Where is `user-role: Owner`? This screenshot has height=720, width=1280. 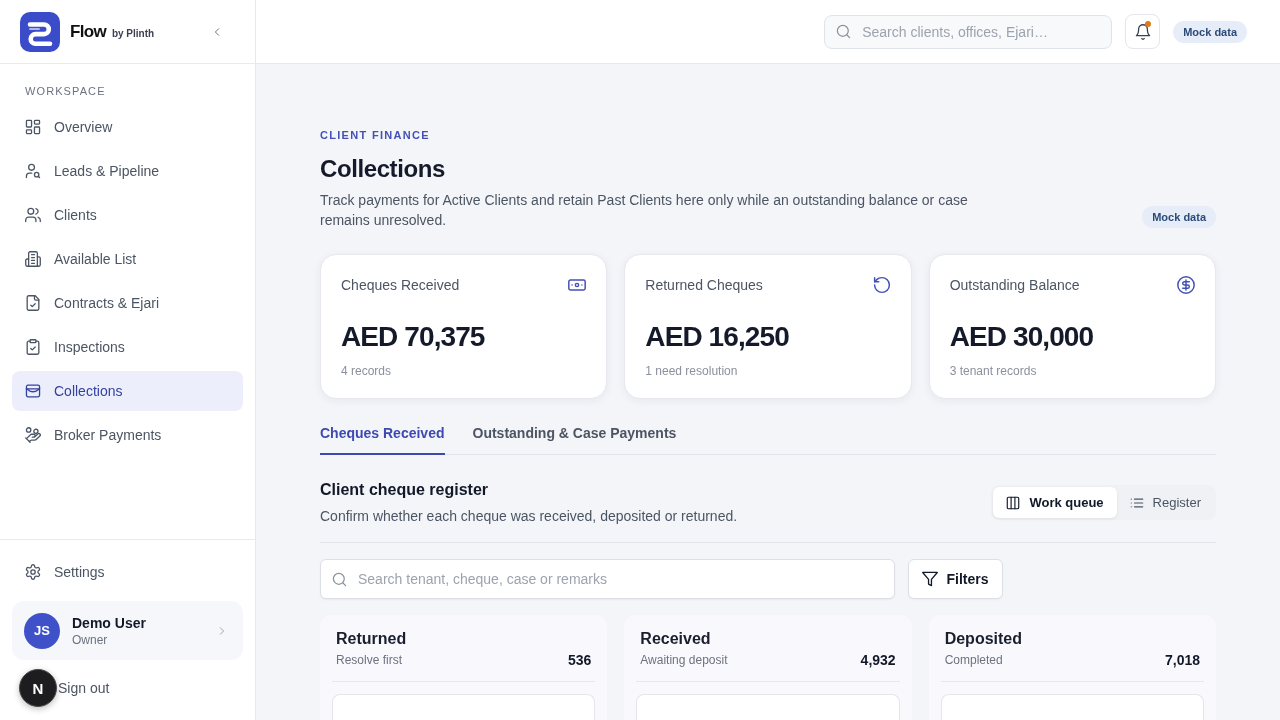 user-role: Owner is located at coordinates (90, 639).